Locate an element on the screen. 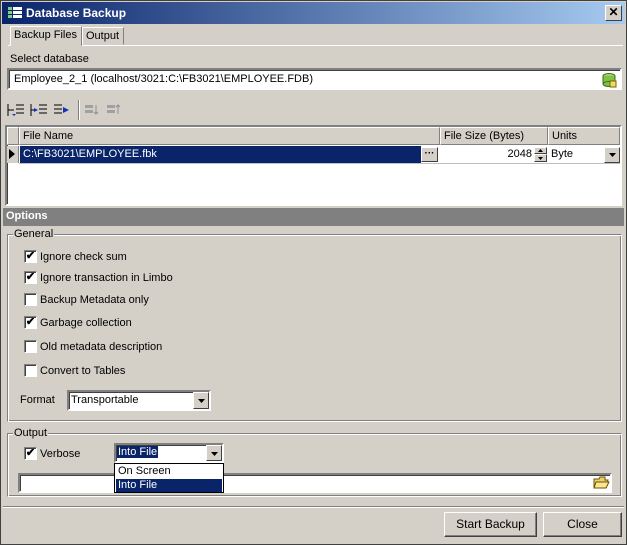 The width and height of the screenshot is (627, 545). options-header: Options is located at coordinates (313, 217).